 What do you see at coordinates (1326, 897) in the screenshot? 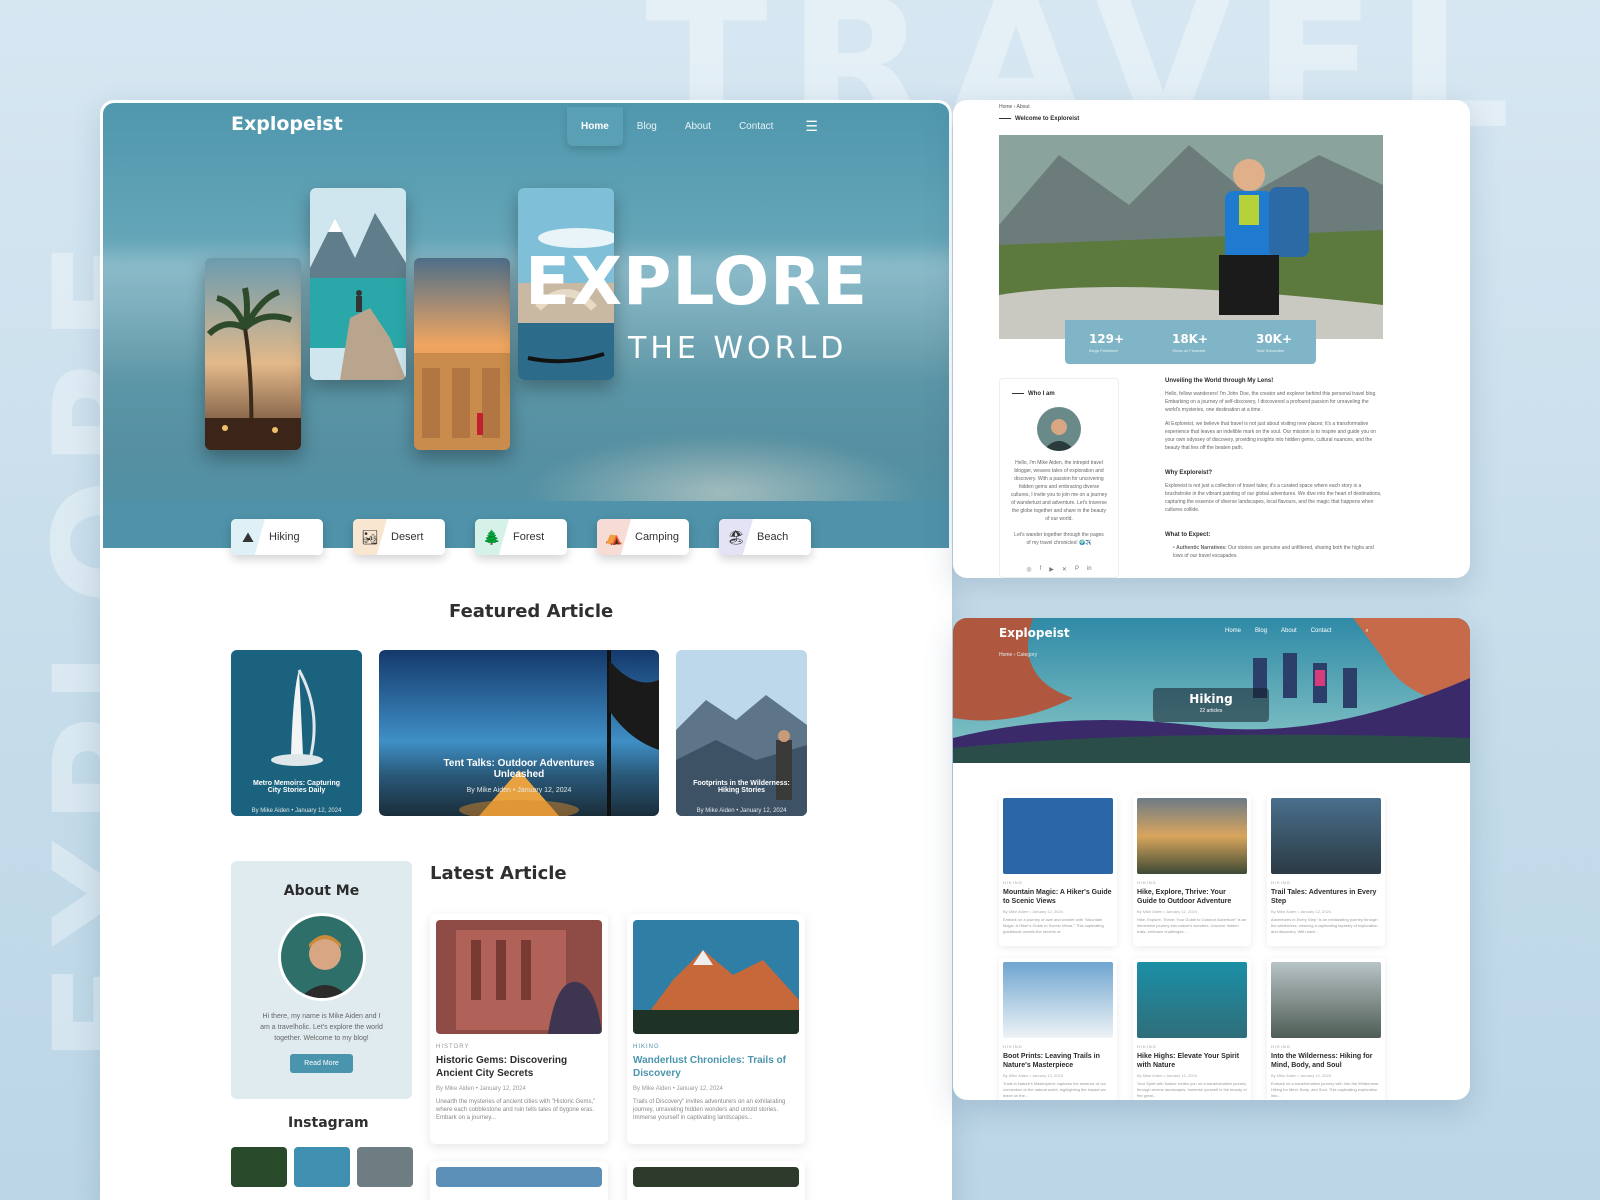
I see `article-title: Trail Tales: Adventures in Every Step` at bounding box center [1326, 897].